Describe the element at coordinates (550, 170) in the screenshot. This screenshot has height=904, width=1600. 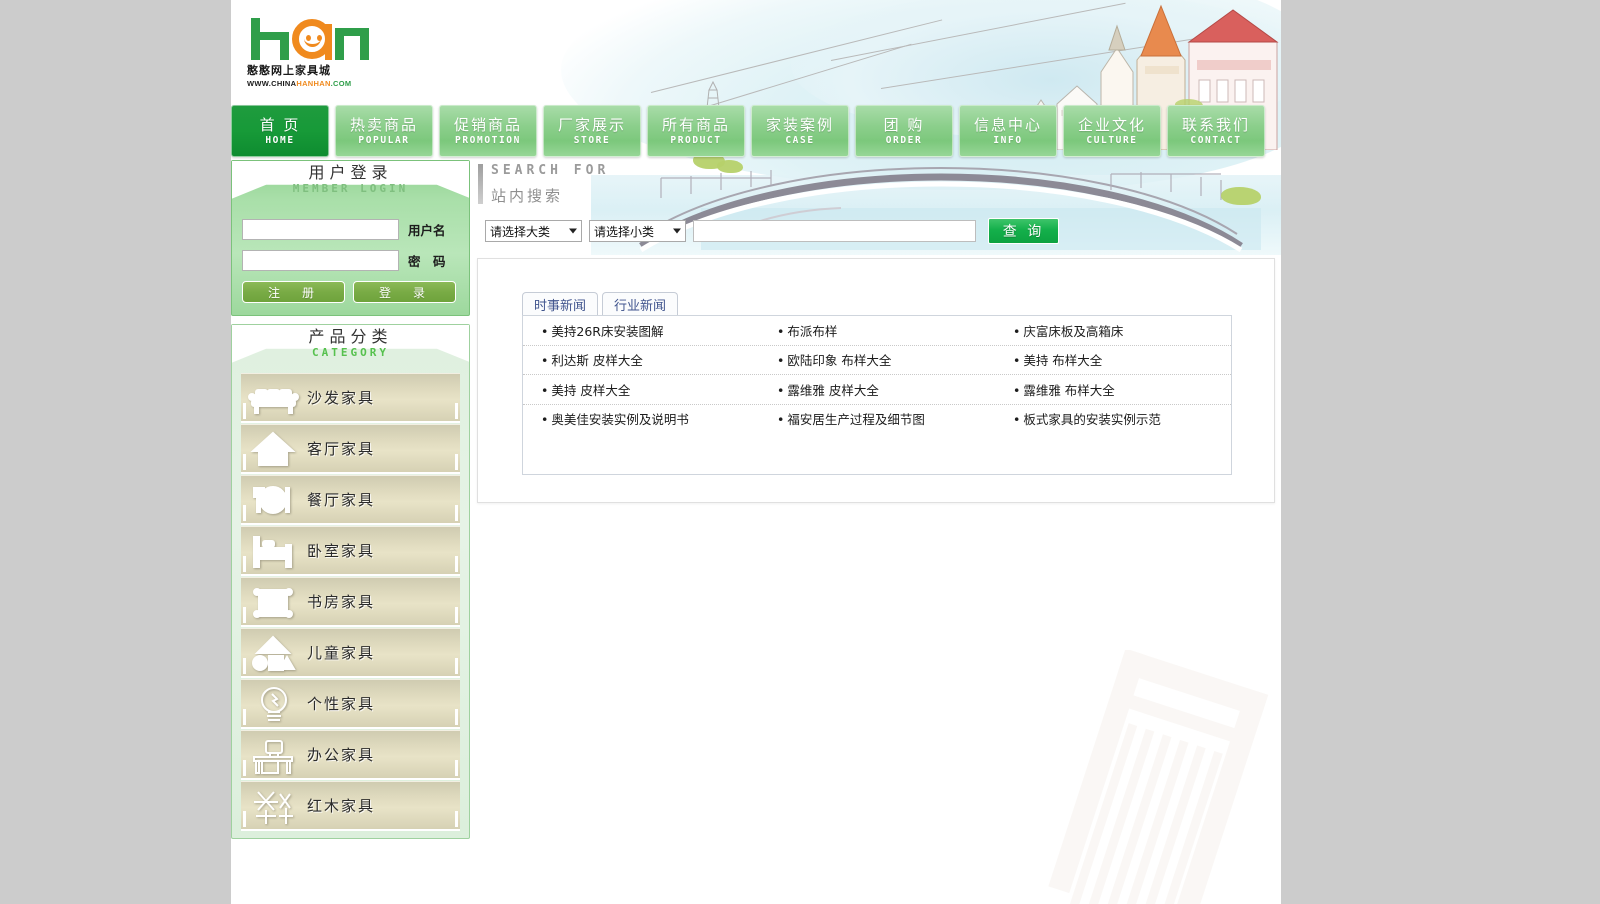
I see `search-title-en: SEARCH FOR` at that location.